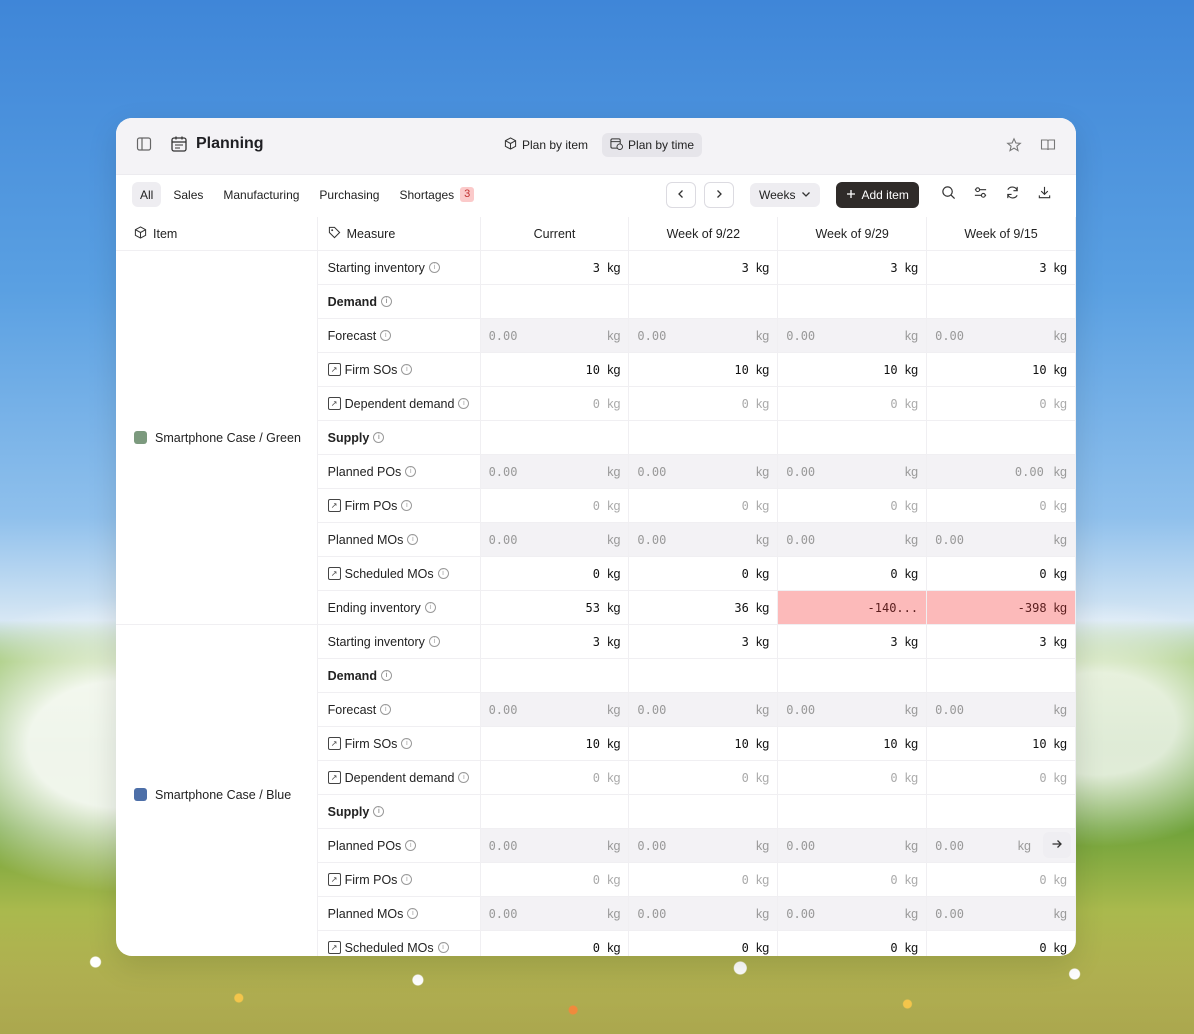 This screenshot has height=1034, width=1194. I want to click on week-0929-column-header: Week of 9/29, so click(852, 234).